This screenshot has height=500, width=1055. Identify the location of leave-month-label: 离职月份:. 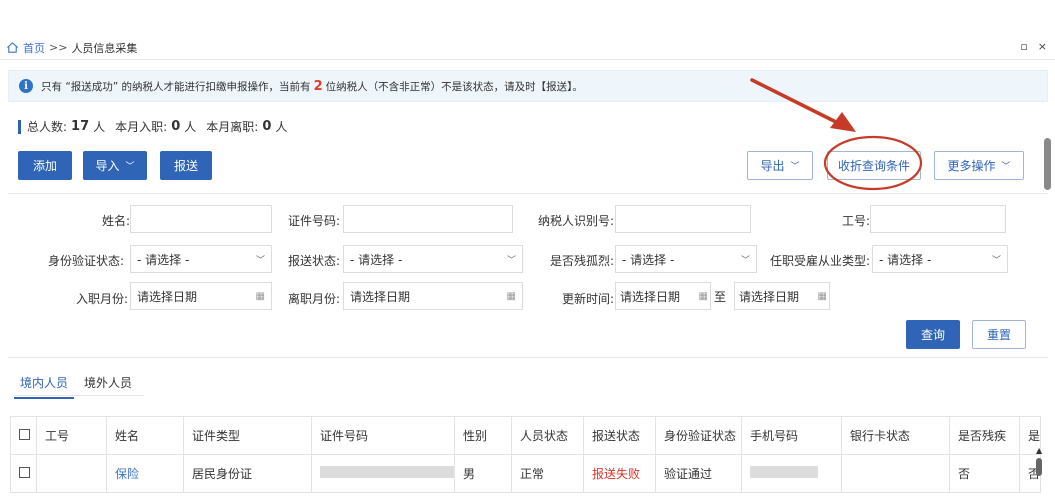
(313, 299).